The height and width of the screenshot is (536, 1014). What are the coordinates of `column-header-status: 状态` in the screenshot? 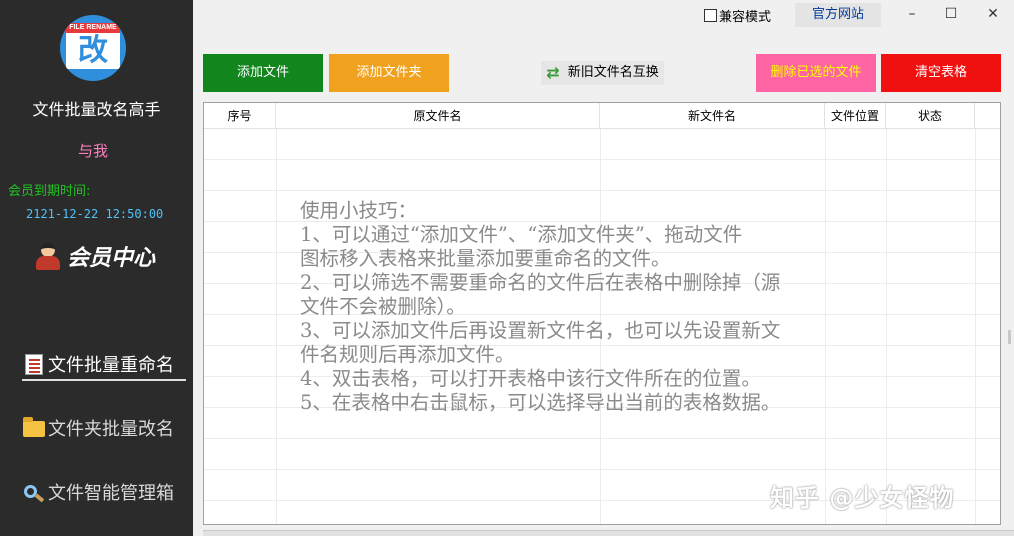 It's located at (930, 116).